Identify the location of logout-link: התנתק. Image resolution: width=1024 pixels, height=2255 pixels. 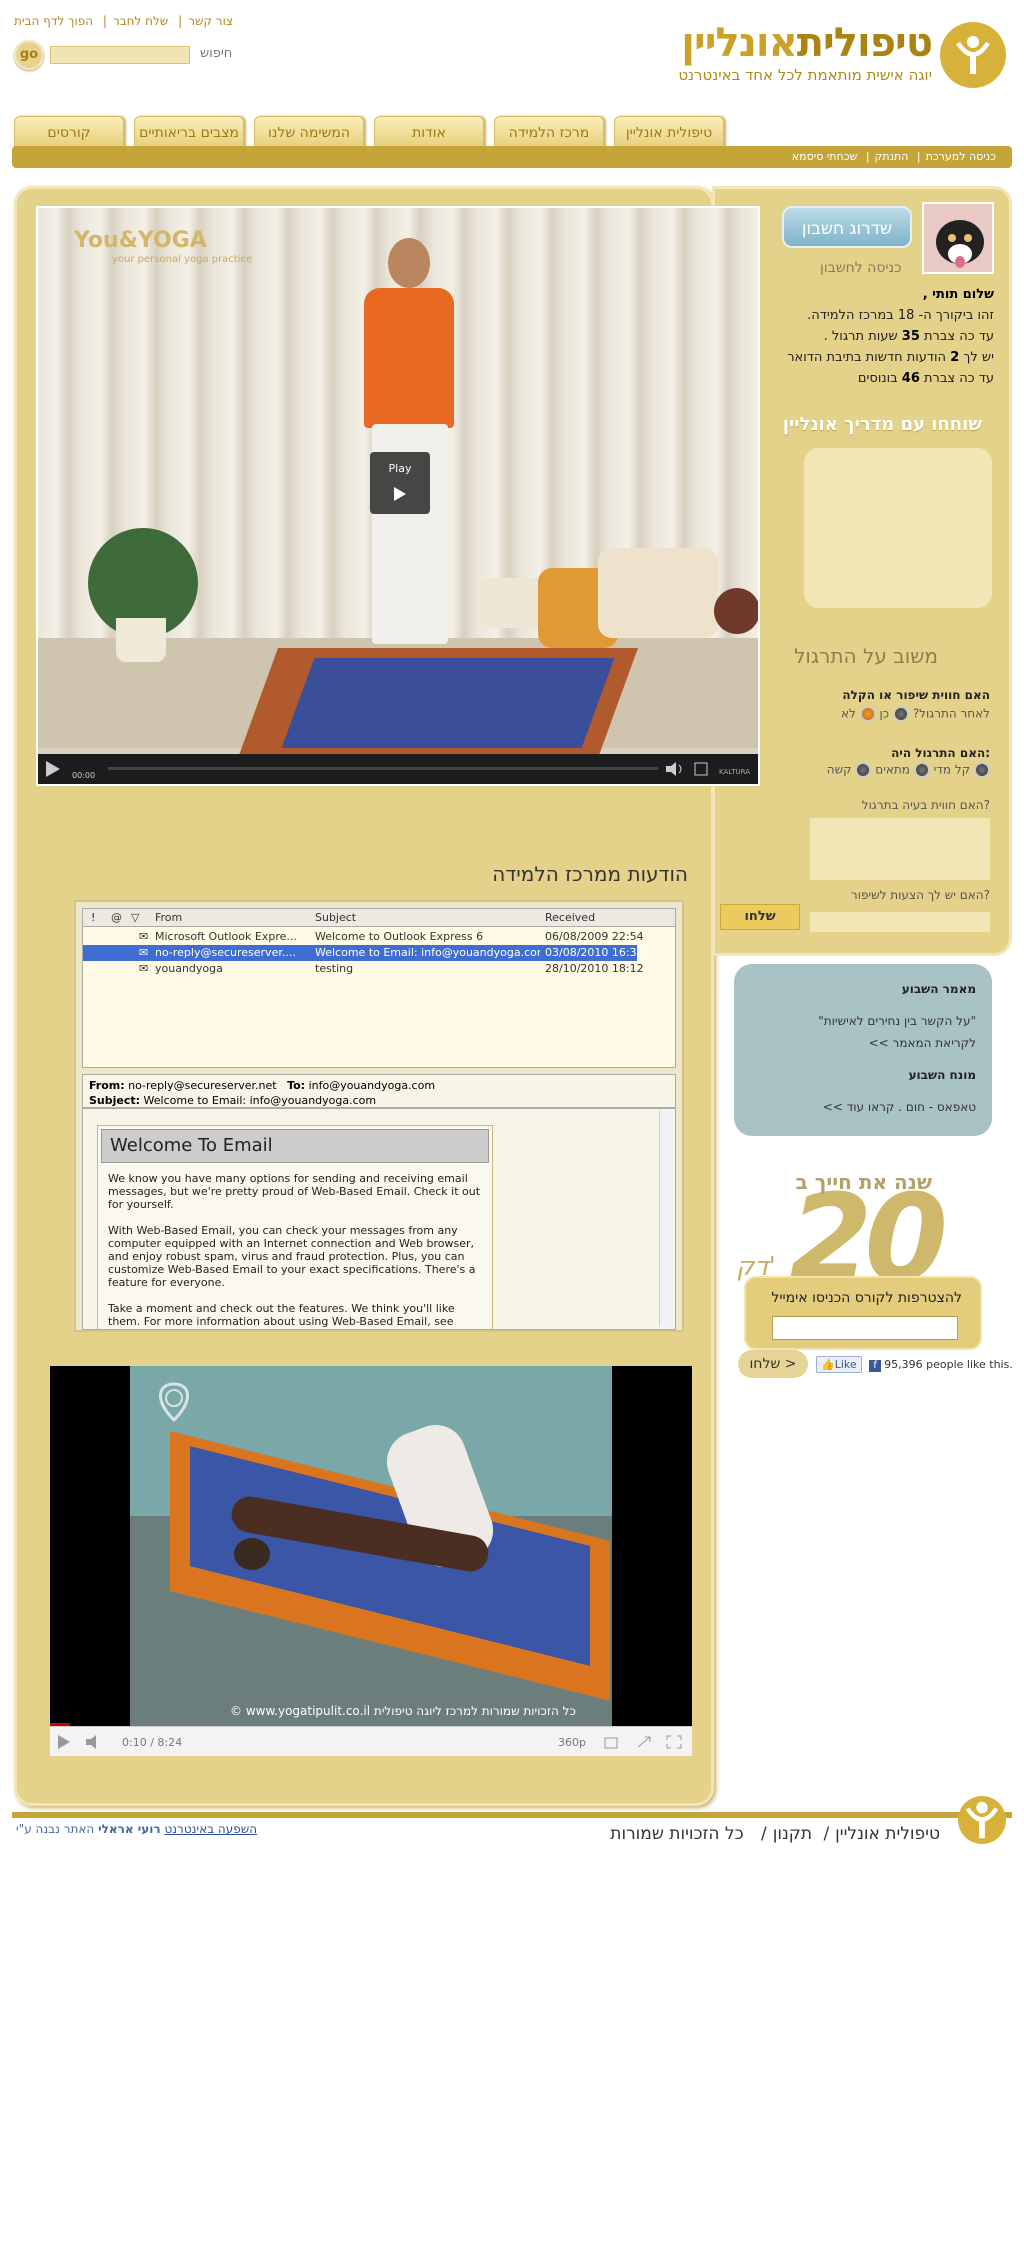
(892, 156).